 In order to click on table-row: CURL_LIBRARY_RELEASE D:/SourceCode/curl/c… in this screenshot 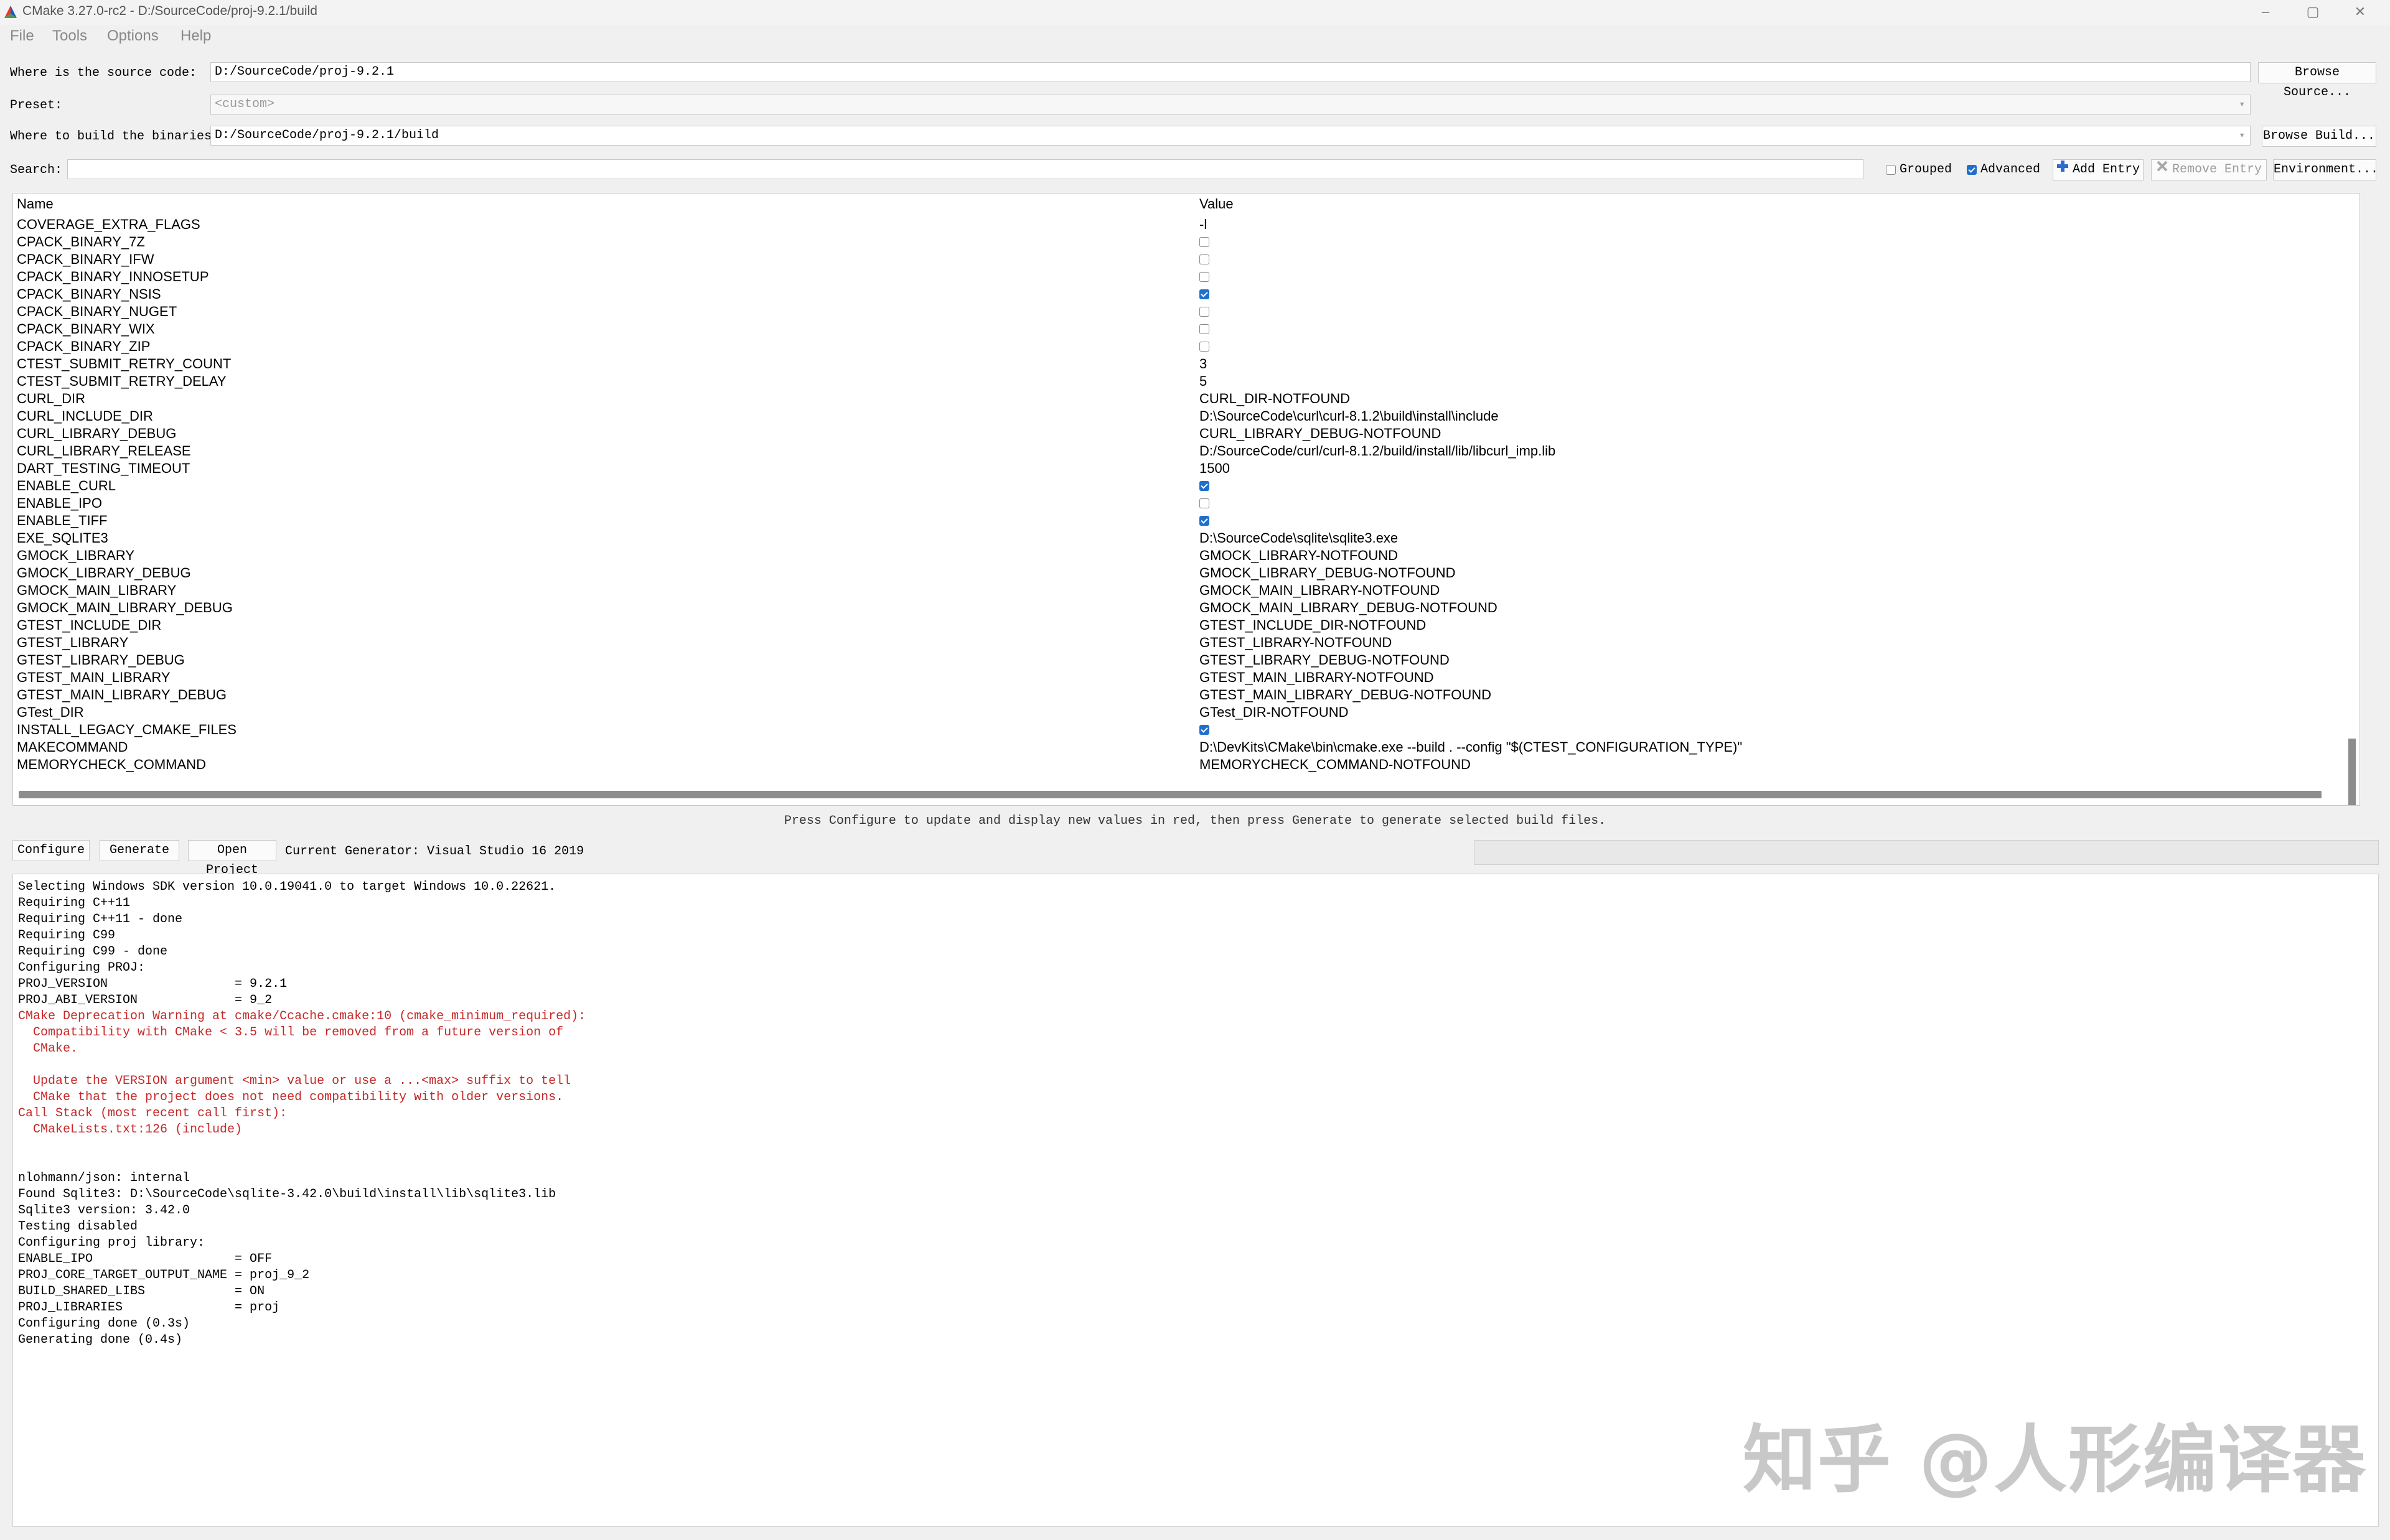, I will do `click(1186, 451)`.